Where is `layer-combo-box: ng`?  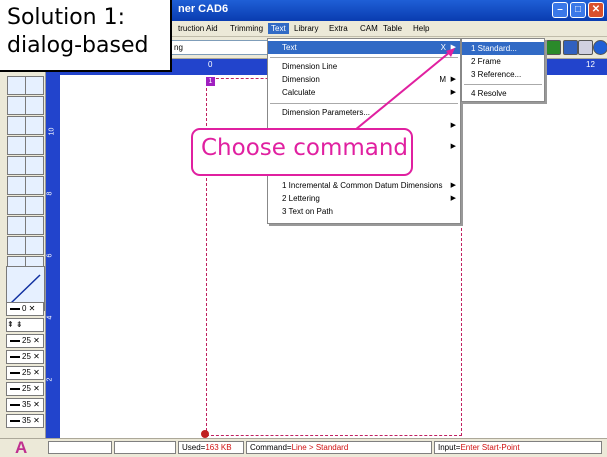
layer-combo-box: ng is located at coordinates (220, 47).